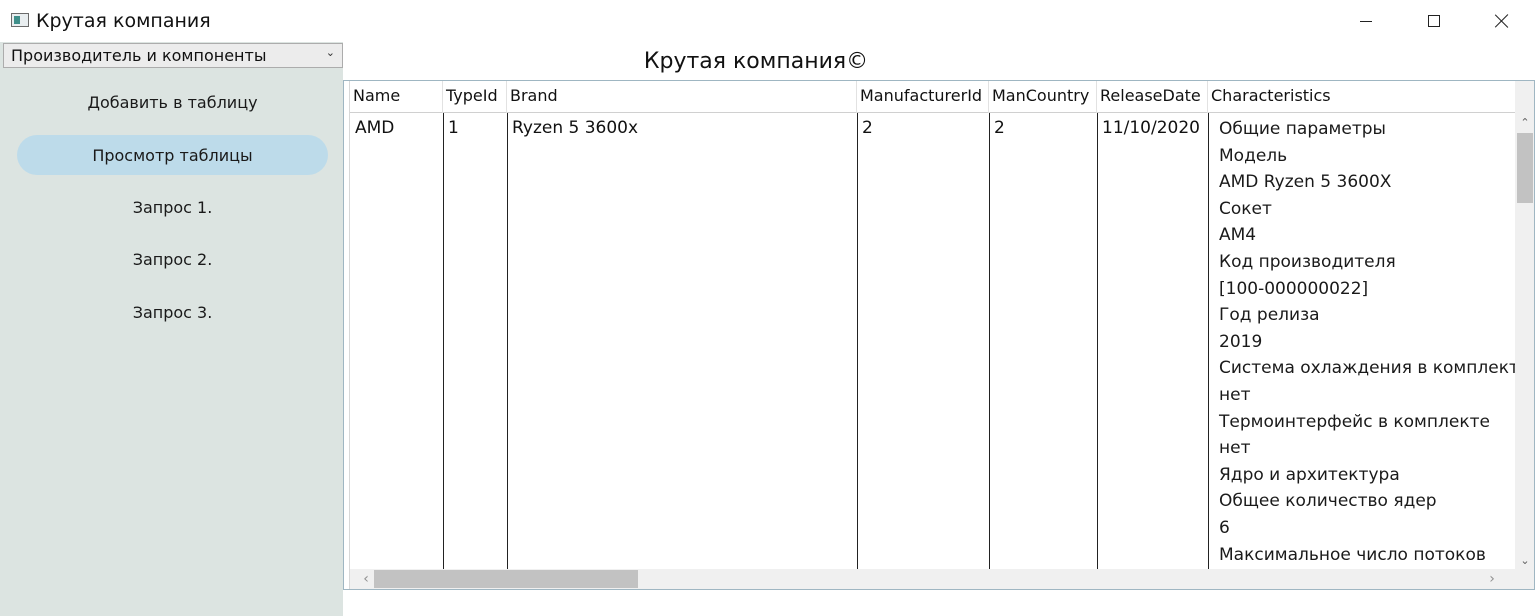  I want to click on column-header-typeid: TypeId, so click(475, 97).